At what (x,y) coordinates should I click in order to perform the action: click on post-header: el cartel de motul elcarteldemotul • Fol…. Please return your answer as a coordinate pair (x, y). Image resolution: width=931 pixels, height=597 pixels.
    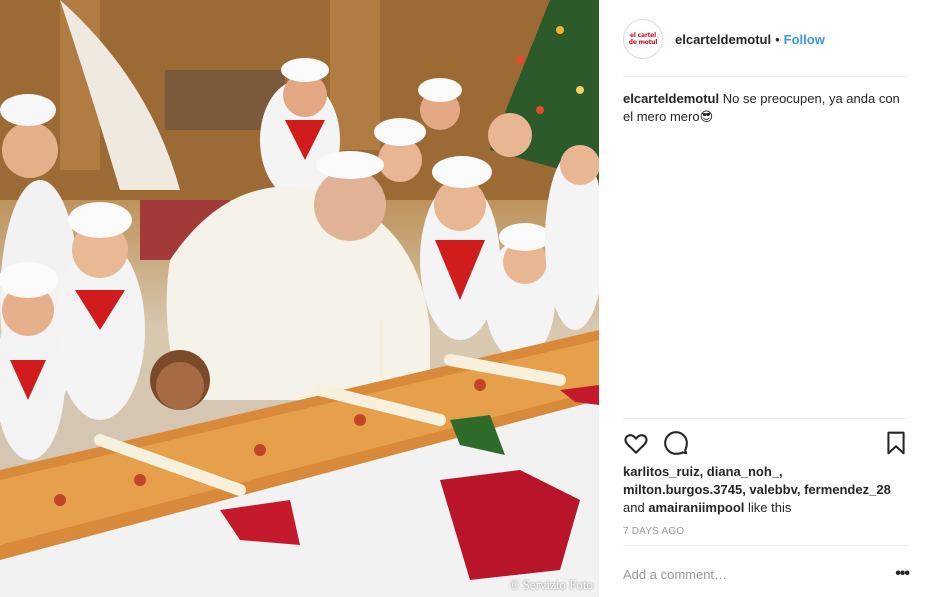
    Looking at the image, I should click on (766, 39).